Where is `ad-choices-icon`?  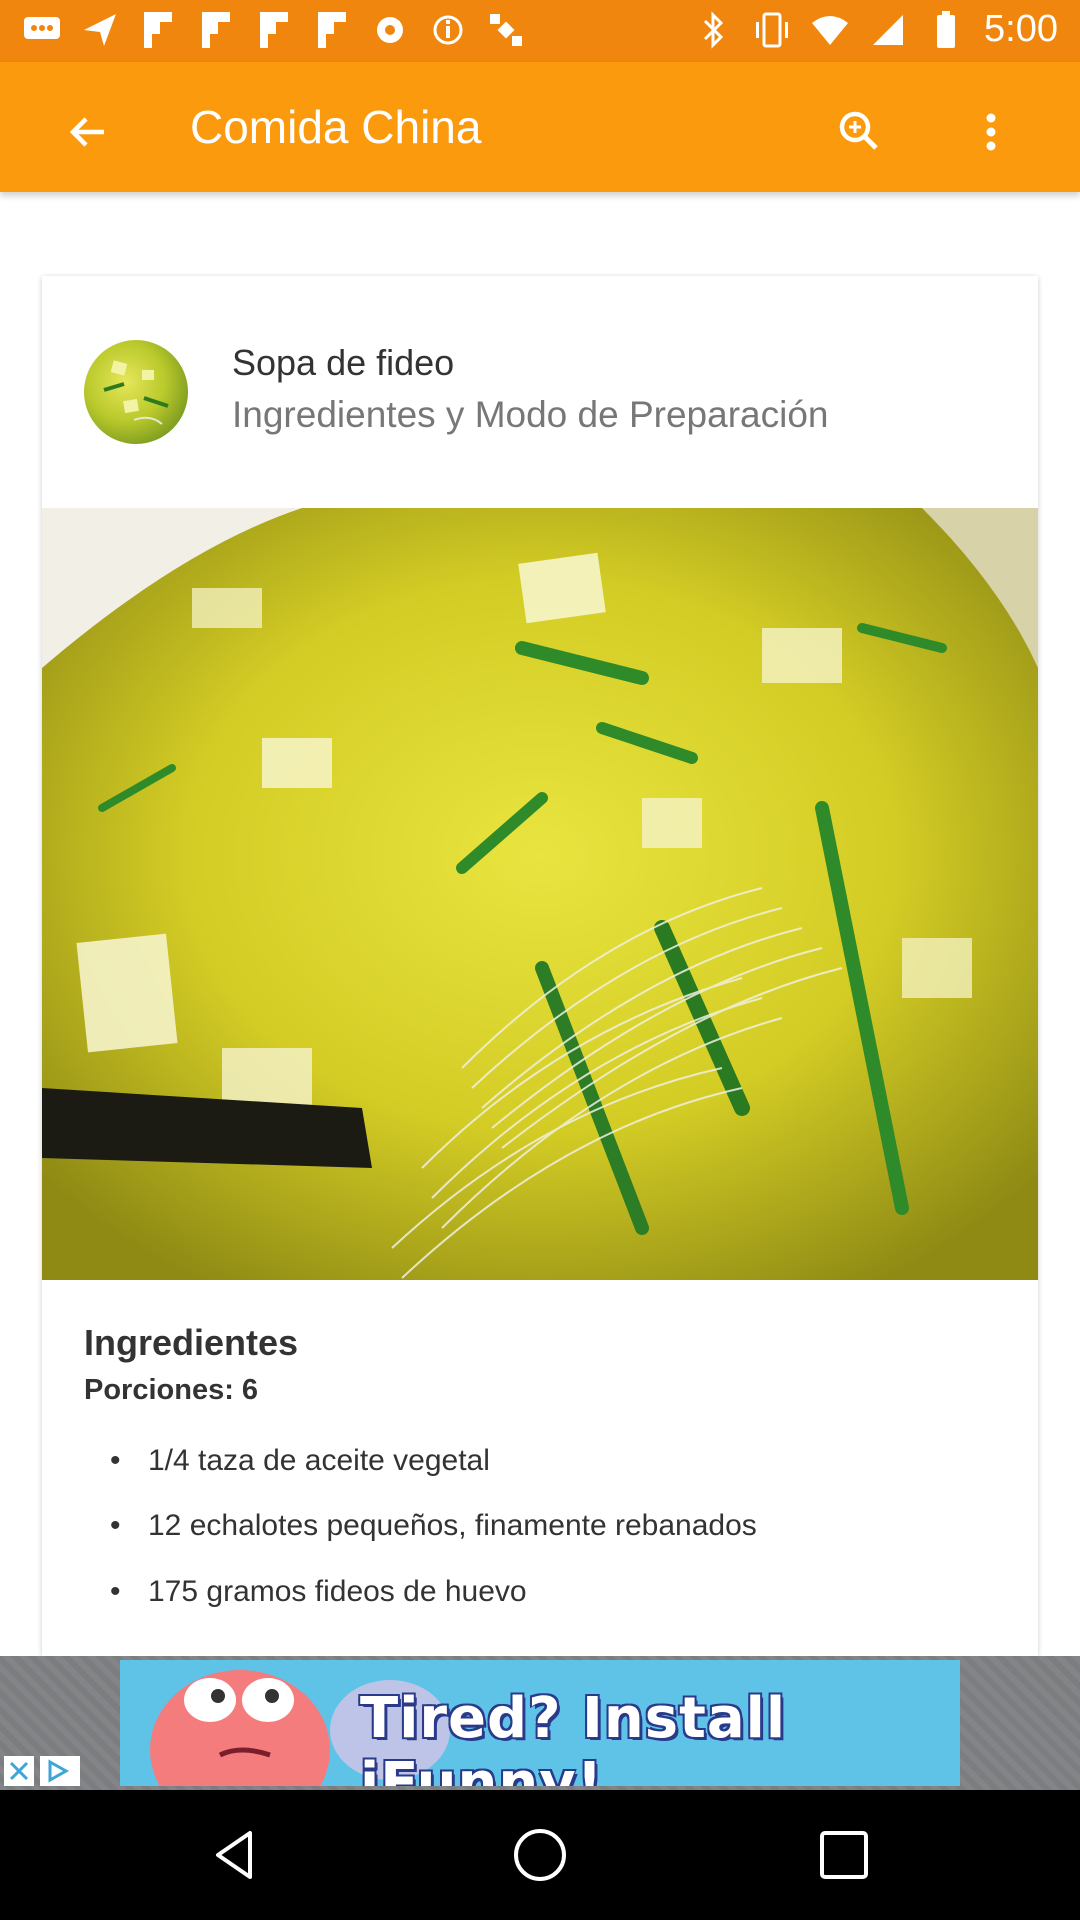 ad-choices-icon is located at coordinates (59, 1771).